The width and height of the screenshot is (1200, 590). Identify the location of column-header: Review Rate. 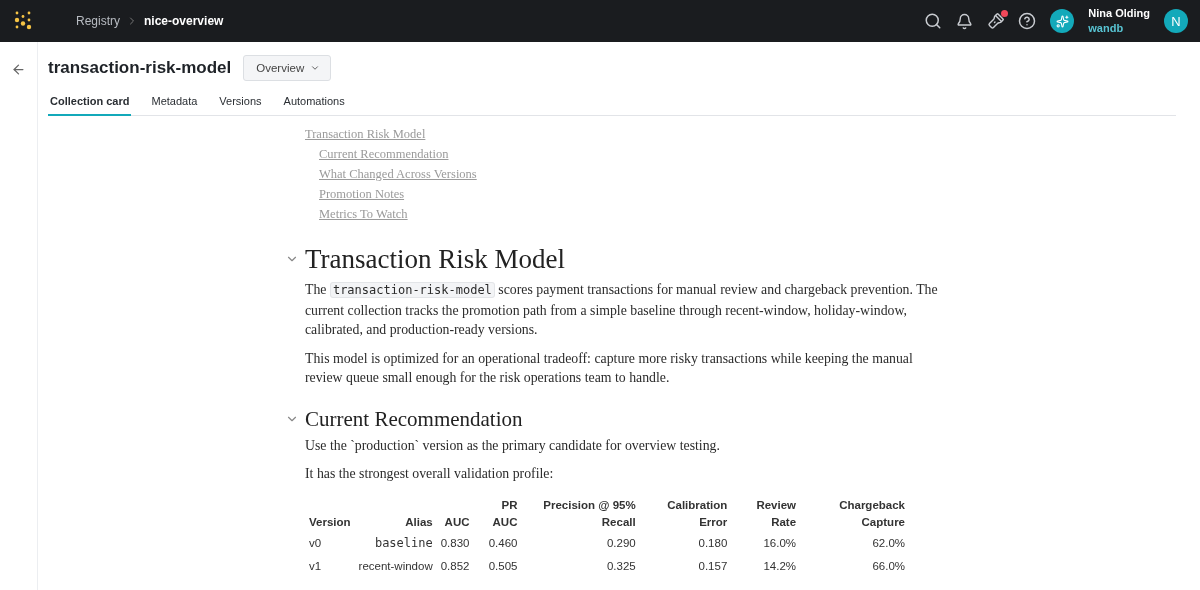
(776, 513).